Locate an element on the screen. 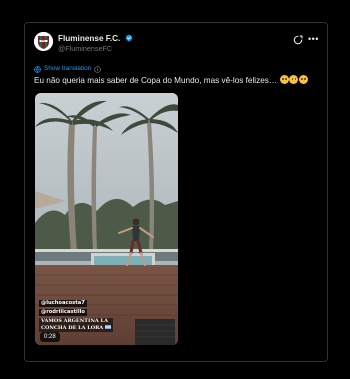 This screenshot has width=350, height=379. svg-text: FFC is located at coordinates (43, 41).